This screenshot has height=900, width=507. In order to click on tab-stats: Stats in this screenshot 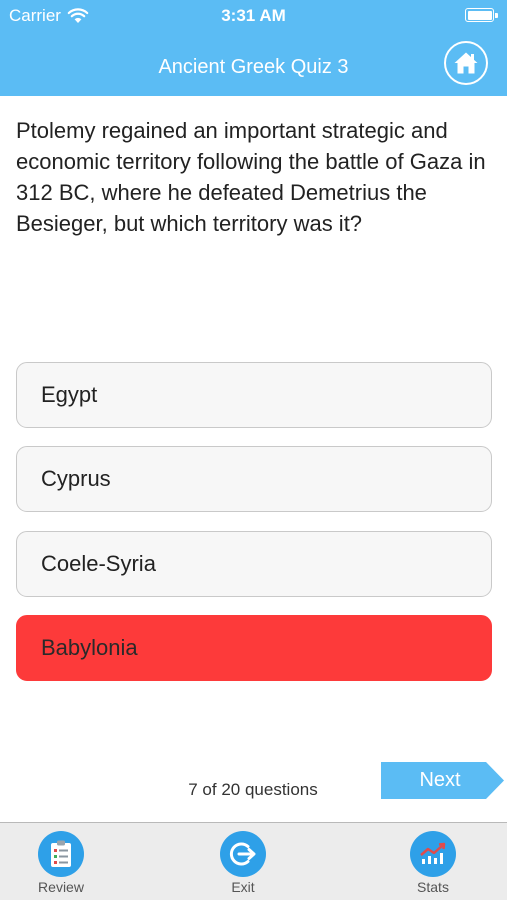, I will do `click(433, 865)`.